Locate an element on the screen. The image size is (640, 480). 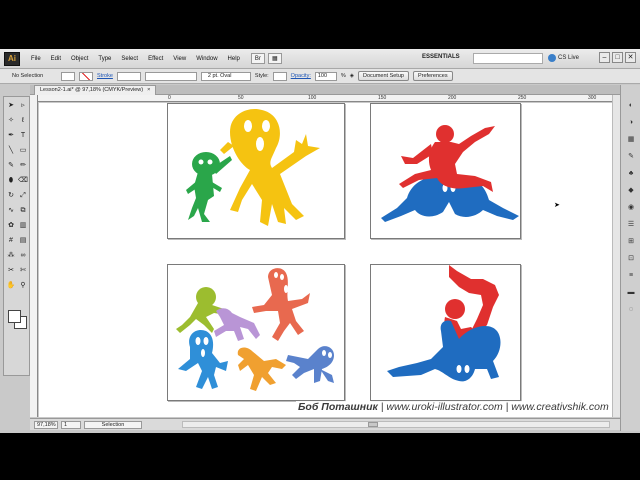
paintbrush-icon: ✎ is located at coordinates (11, 165).